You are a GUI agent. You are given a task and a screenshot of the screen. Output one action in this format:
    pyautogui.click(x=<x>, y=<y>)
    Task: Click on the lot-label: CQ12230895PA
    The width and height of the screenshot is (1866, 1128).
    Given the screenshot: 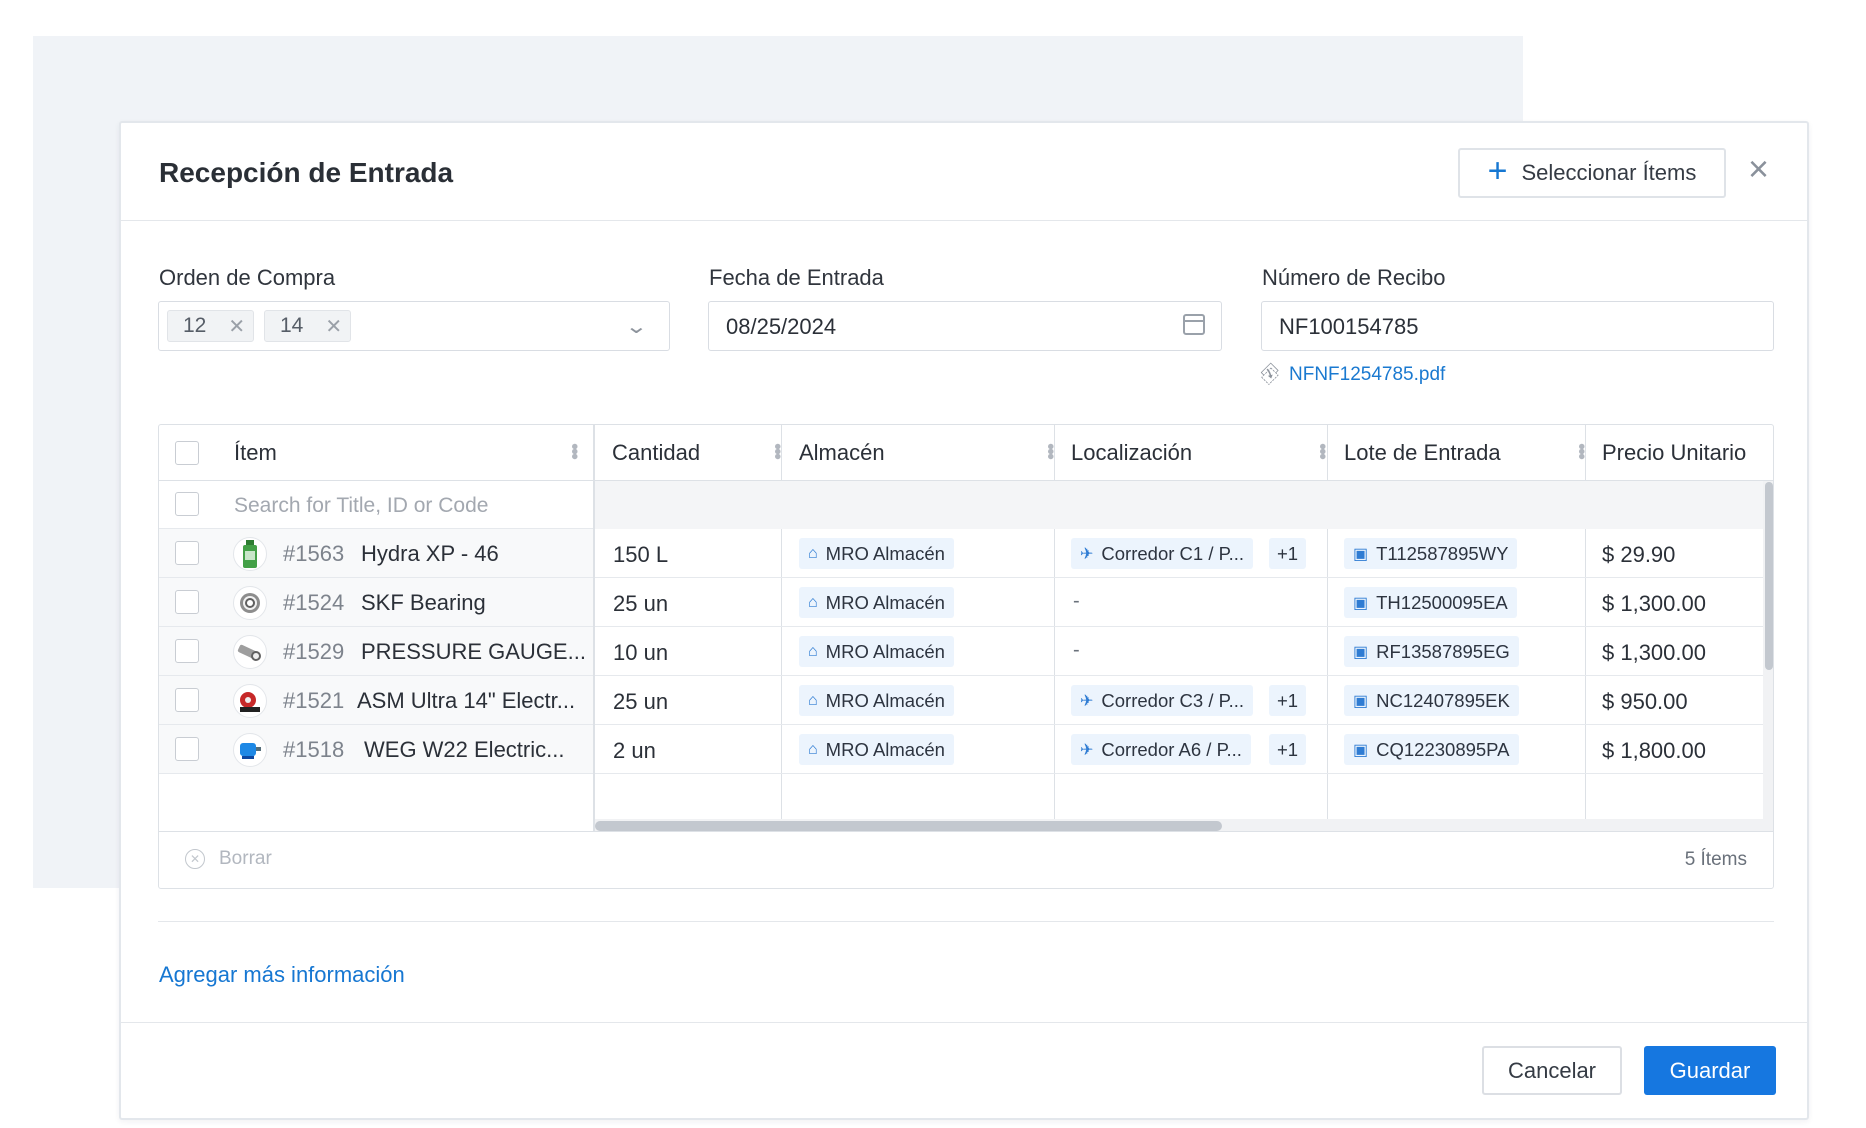 What is the action you would take?
    pyautogui.click(x=1443, y=749)
    